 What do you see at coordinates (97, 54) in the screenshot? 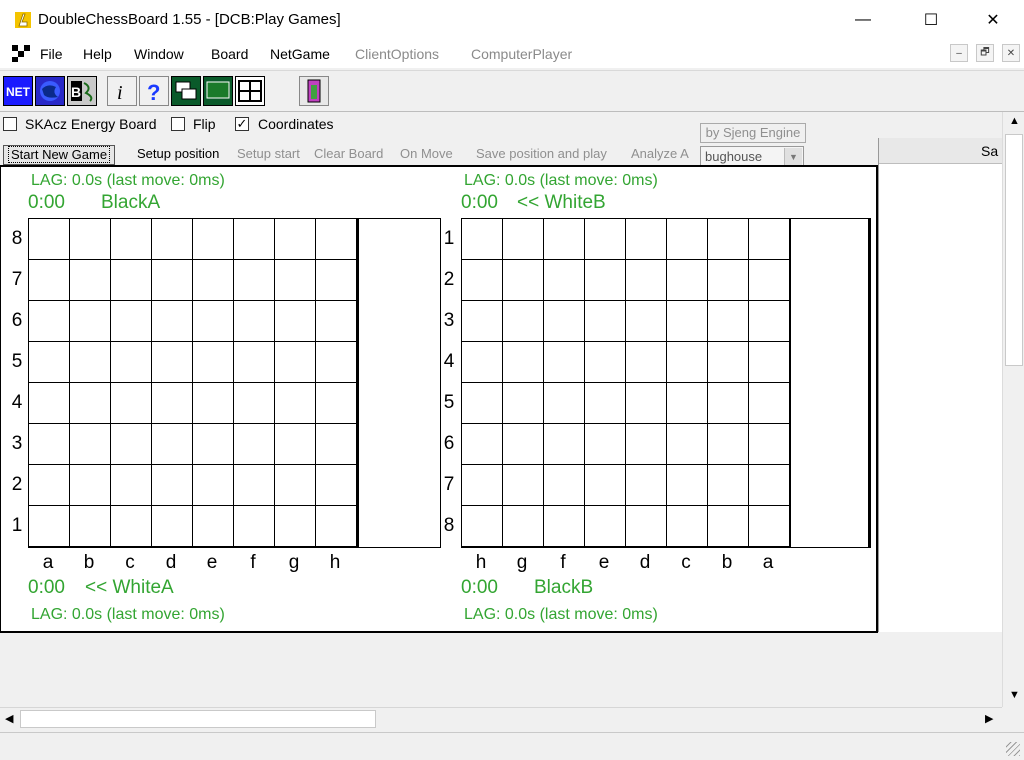
I see `menu-help: Help` at bounding box center [97, 54].